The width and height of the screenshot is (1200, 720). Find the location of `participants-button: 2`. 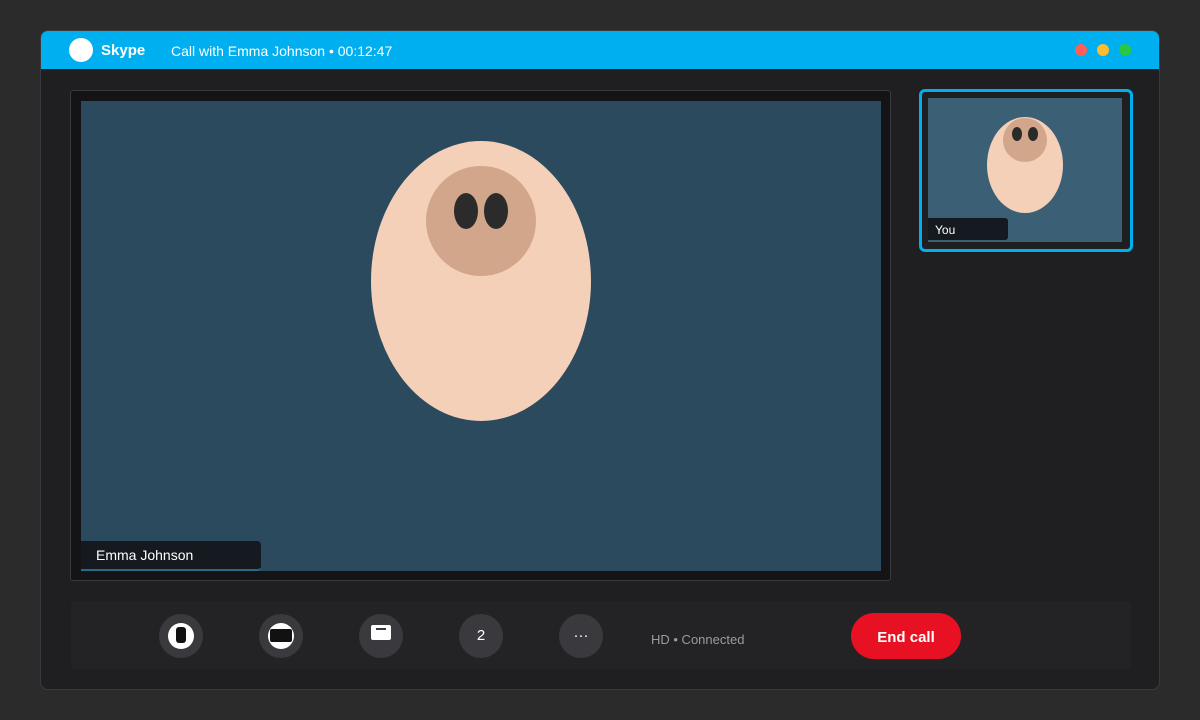

participants-button: 2 is located at coordinates (481, 636).